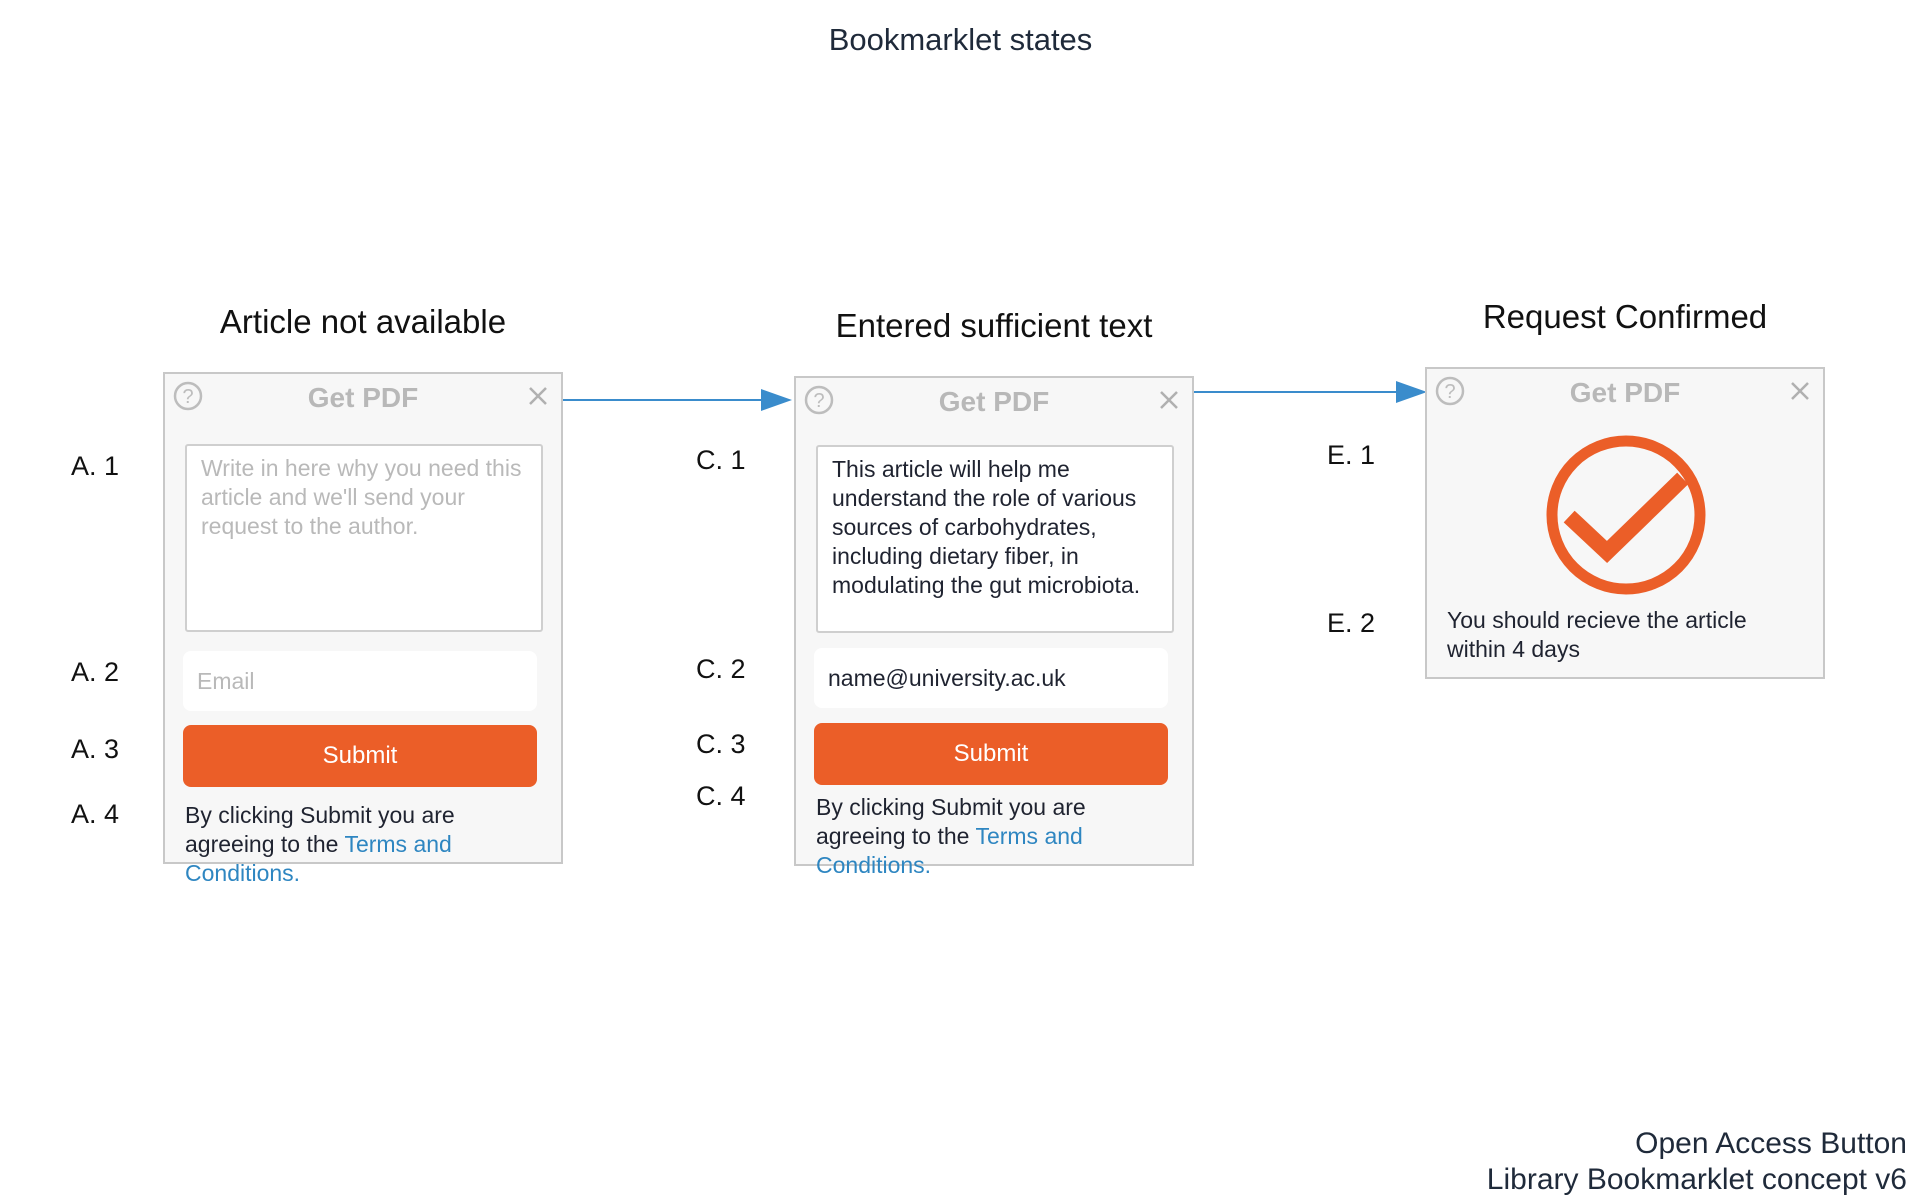 The height and width of the screenshot is (1202, 1921). What do you see at coordinates (1696, 1179) in the screenshot?
I see `footer-line-2: Library Bookmarklet concept v6` at bounding box center [1696, 1179].